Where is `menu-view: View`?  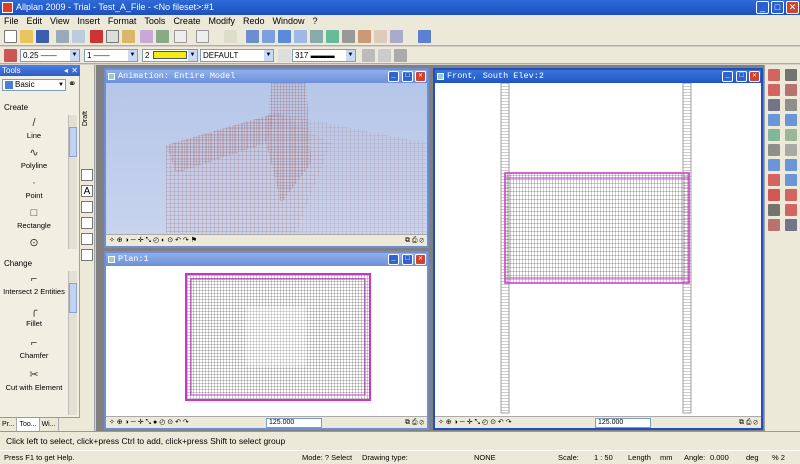
menu-view: View is located at coordinates (59, 21).